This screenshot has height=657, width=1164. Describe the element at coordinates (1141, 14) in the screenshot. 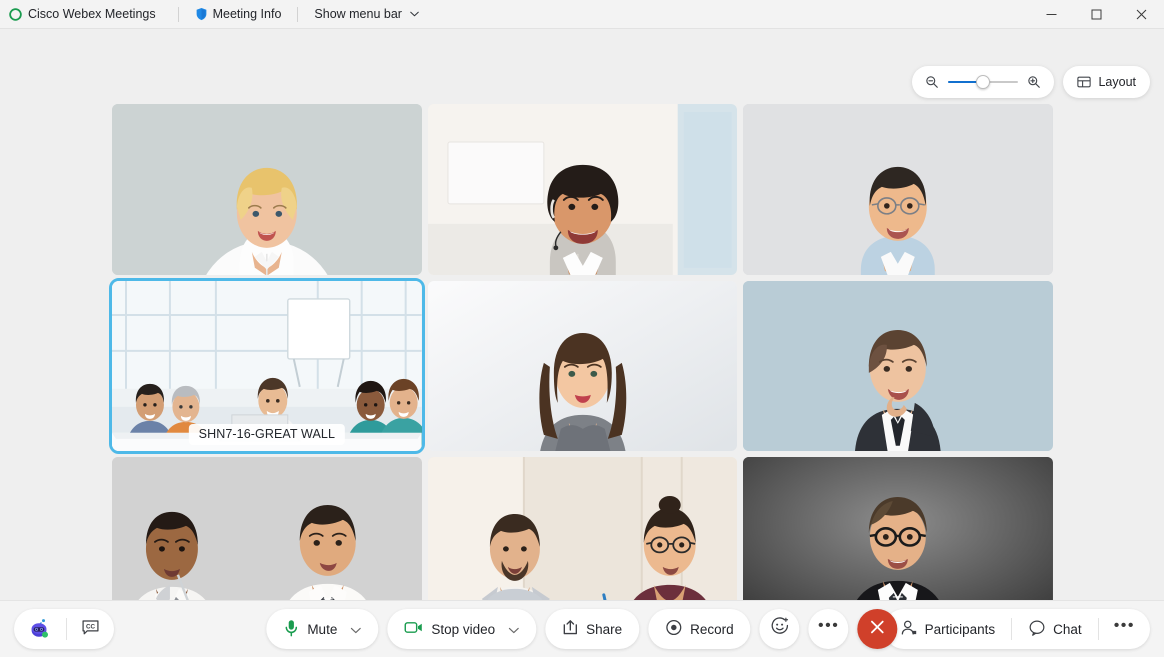

I see `close-button` at that location.